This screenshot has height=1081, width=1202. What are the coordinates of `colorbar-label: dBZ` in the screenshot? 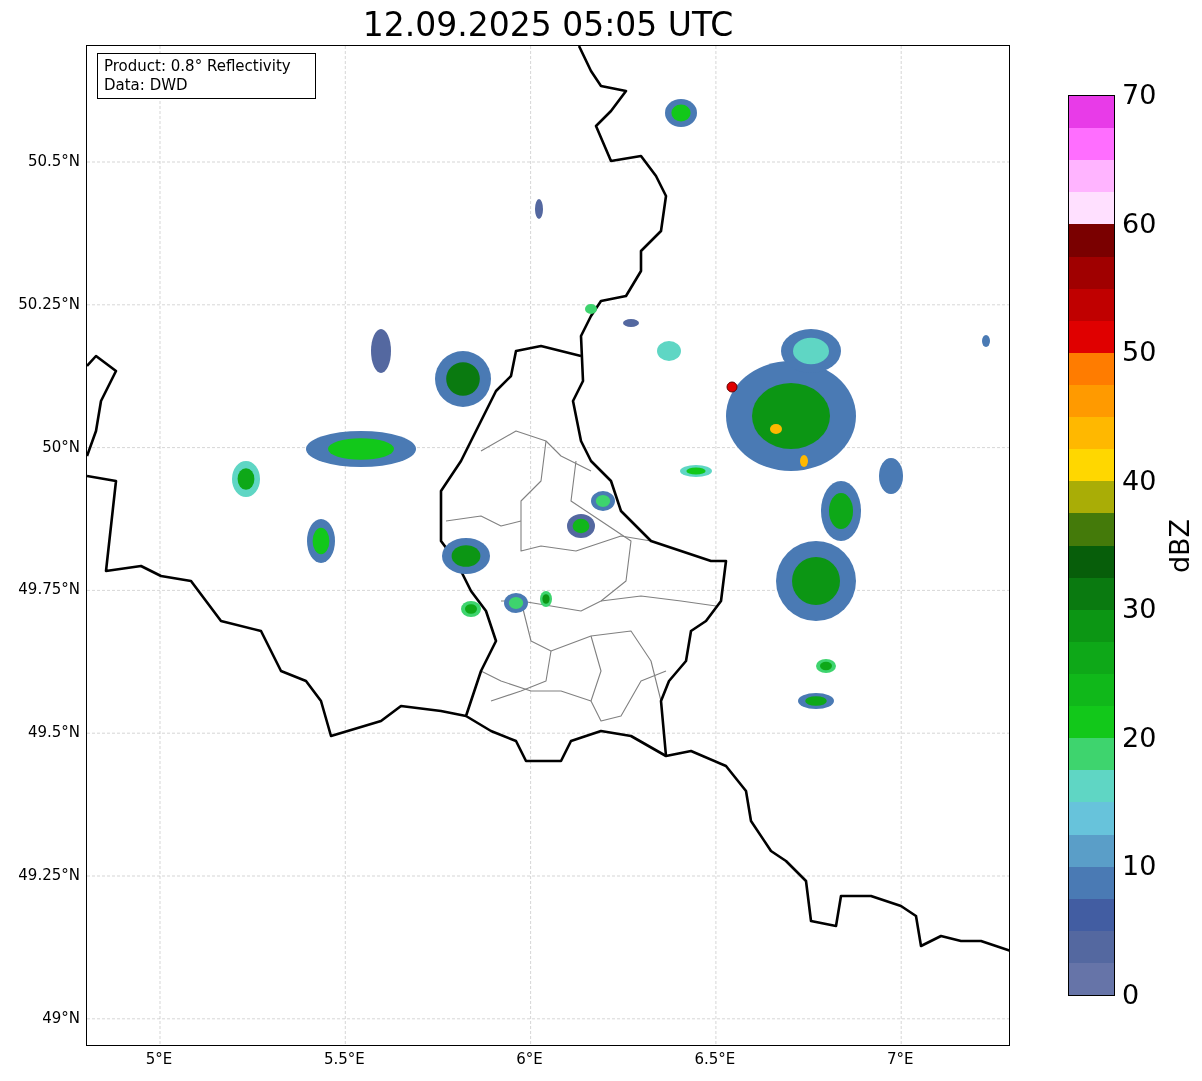 It's located at (1180, 546).